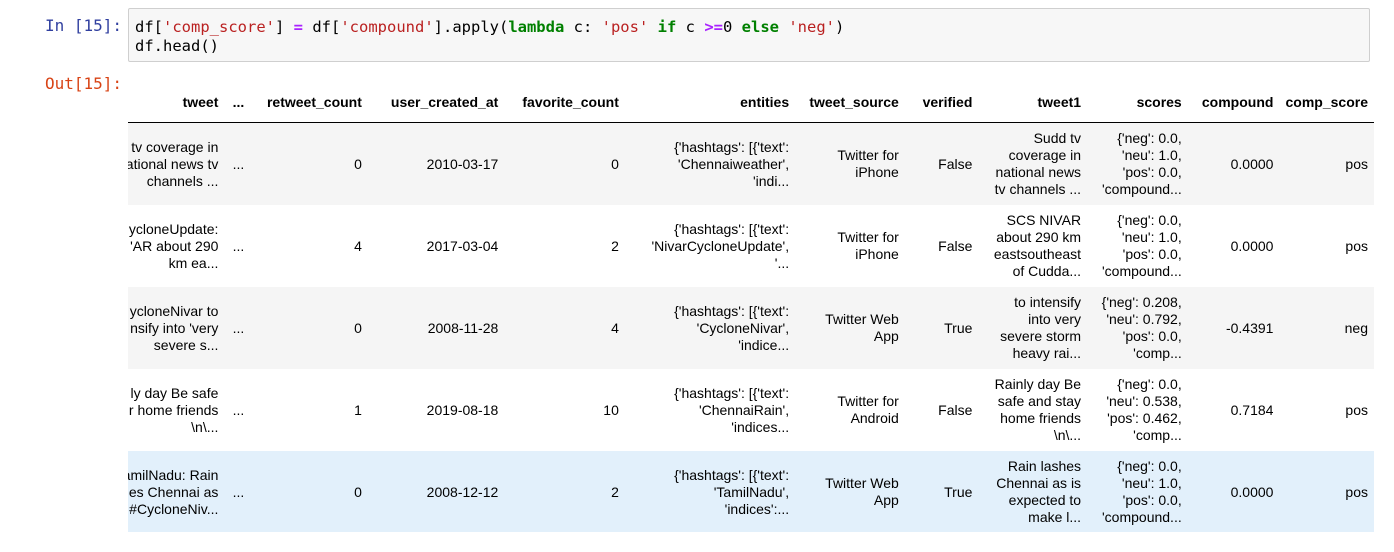  I want to click on code-line-2: df.head(), so click(177, 46).